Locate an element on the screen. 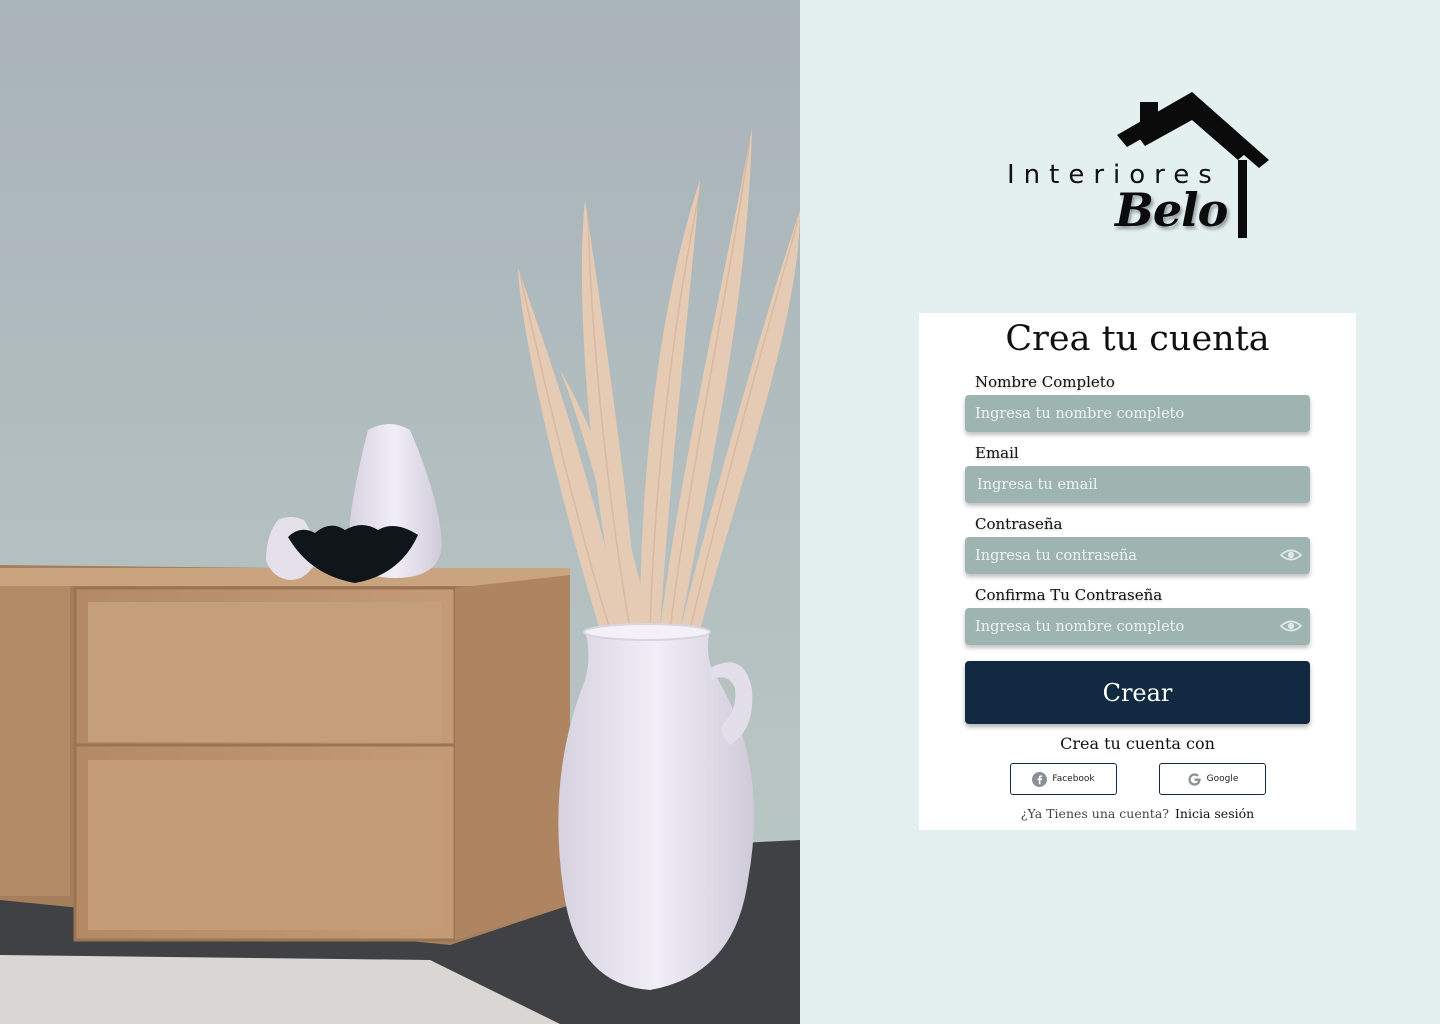  google-button: Google is located at coordinates (1212, 779).